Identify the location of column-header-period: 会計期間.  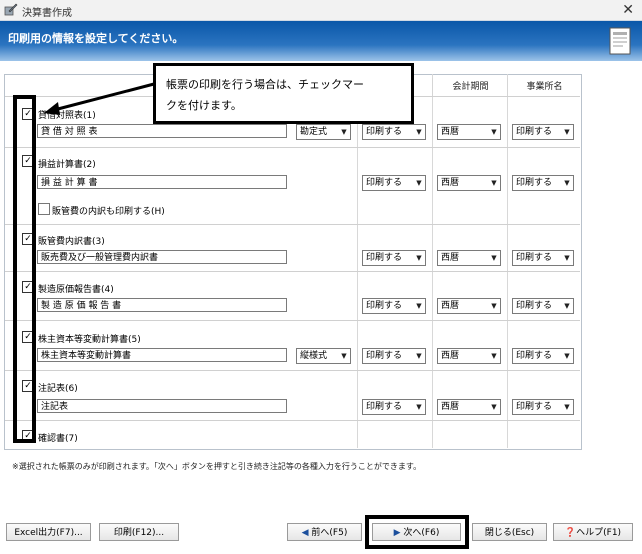
(470, 87).